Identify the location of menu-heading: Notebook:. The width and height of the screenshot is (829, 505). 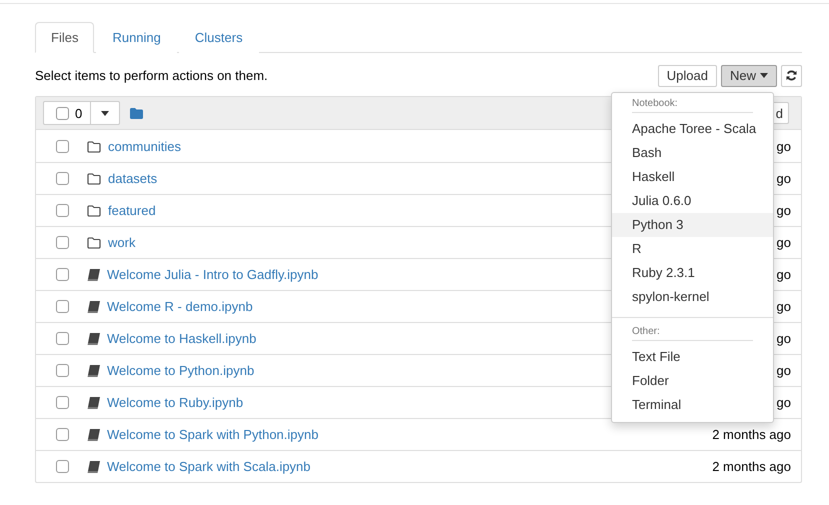
(692, 105).